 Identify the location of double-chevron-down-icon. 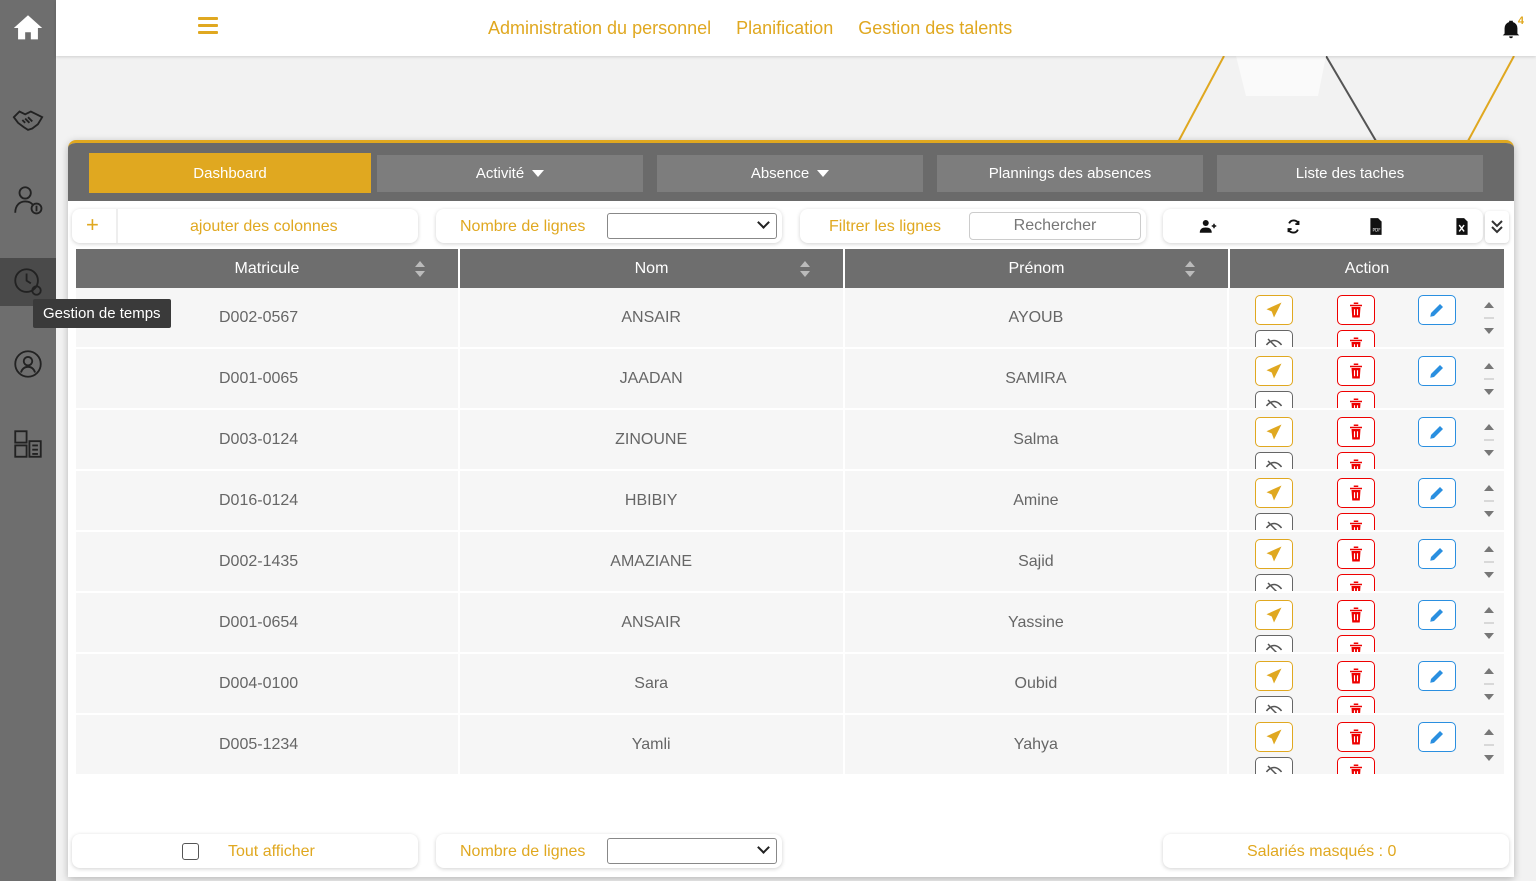
(1497, 227).